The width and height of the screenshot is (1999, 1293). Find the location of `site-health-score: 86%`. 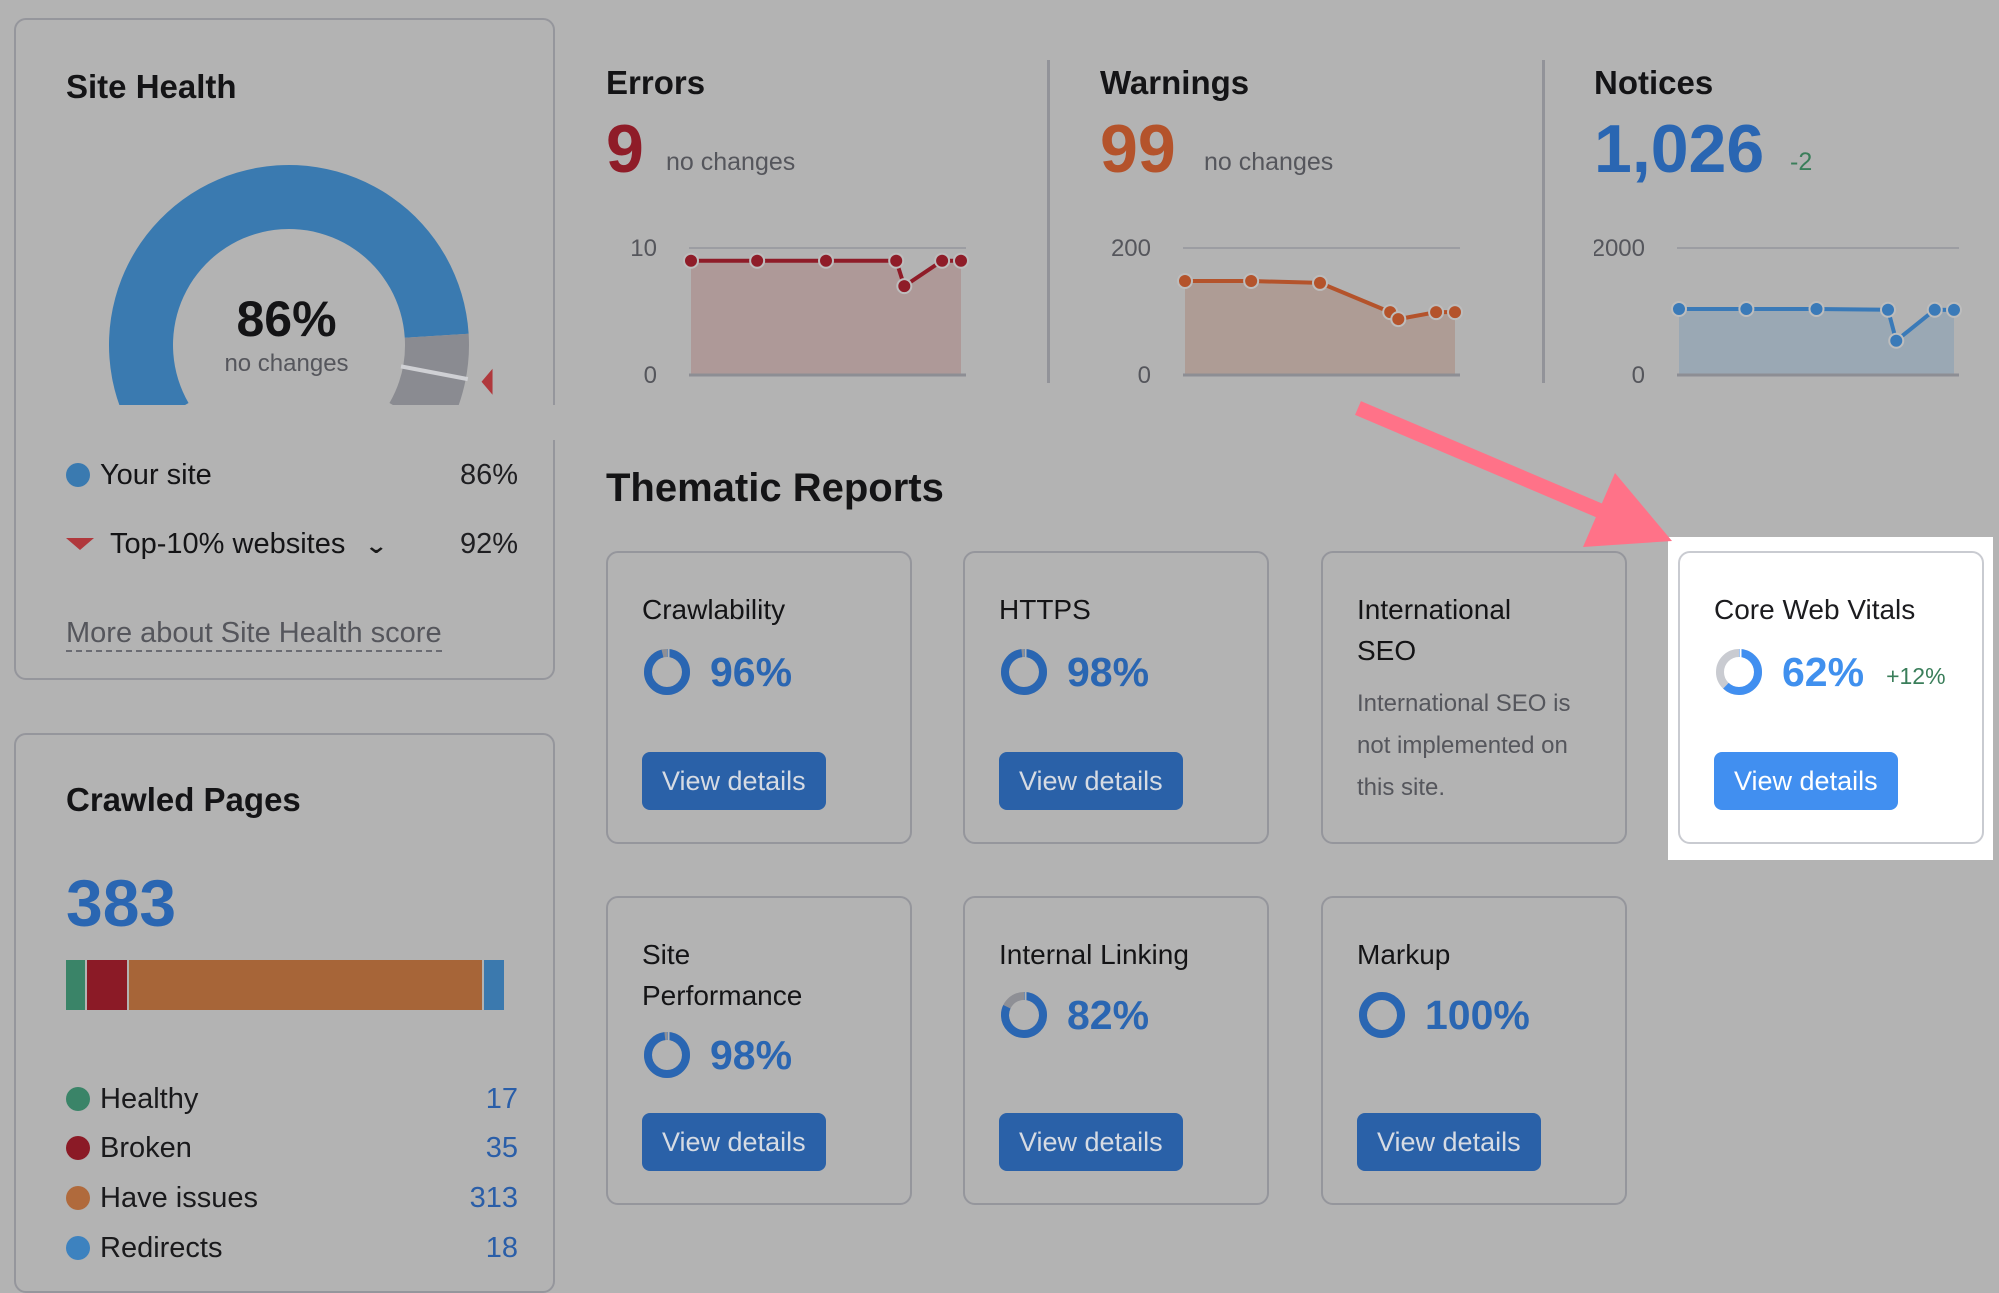

site-health-score: 86% is located at coordinates (286, 319).